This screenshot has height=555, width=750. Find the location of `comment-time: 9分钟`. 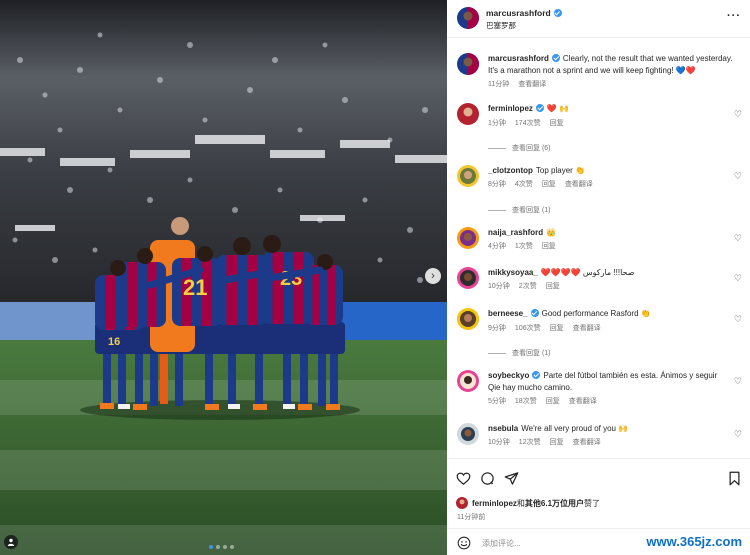

comment-time: 9分钟 is located at coordinates (497, 328).